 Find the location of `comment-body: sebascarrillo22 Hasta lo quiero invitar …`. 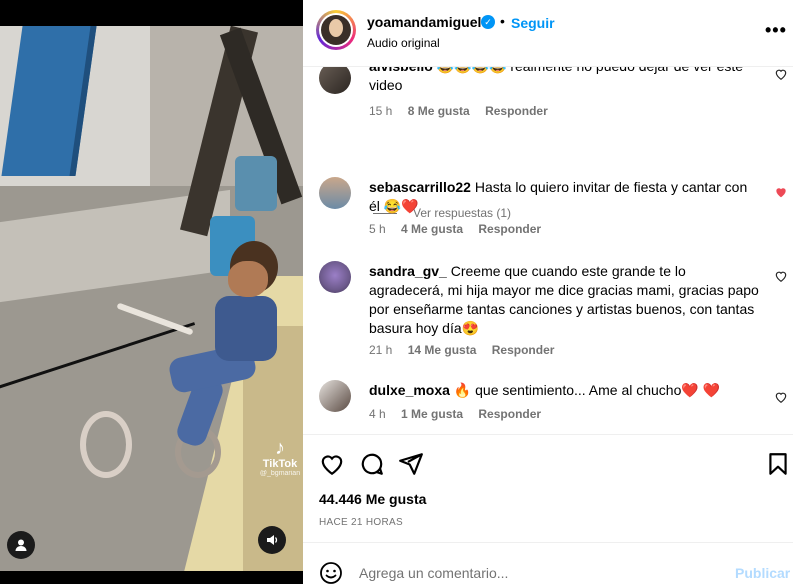

comment-body: sebascarrillo22 Hasta lo quiero invitar … is located at coordinates (564, 197).